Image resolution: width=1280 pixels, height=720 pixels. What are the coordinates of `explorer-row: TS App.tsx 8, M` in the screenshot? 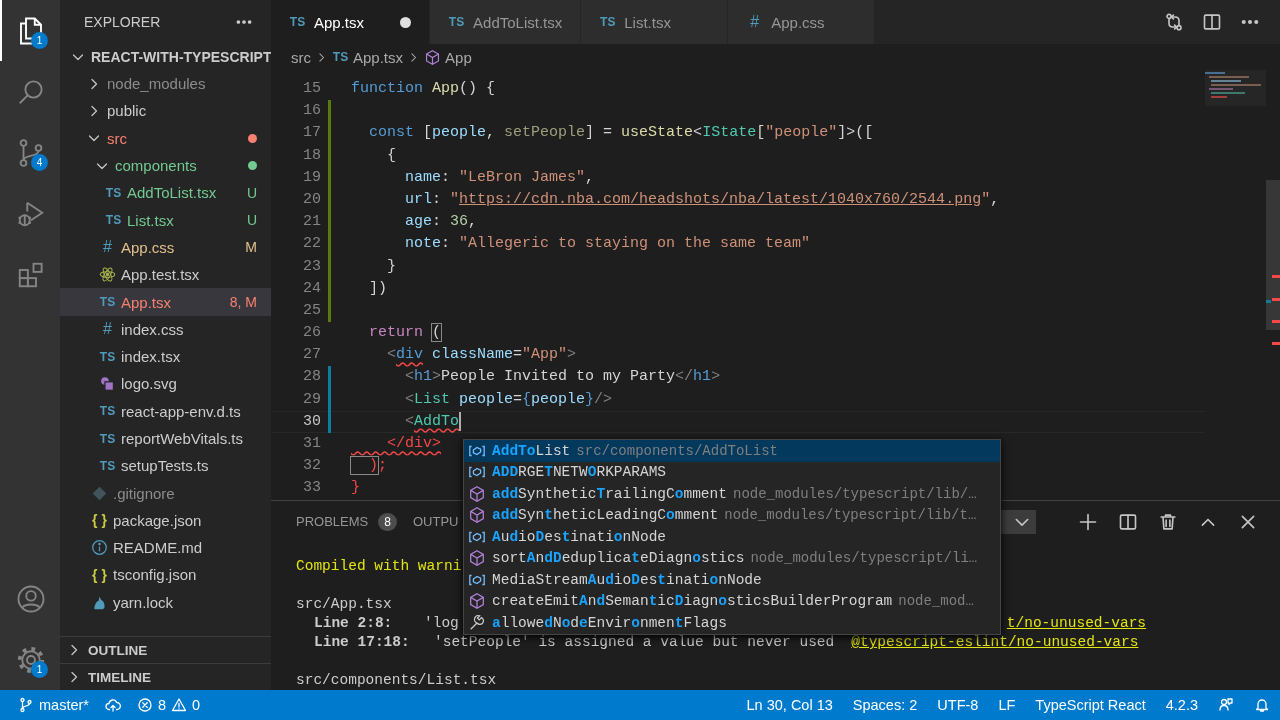 It's located at (165, 302).